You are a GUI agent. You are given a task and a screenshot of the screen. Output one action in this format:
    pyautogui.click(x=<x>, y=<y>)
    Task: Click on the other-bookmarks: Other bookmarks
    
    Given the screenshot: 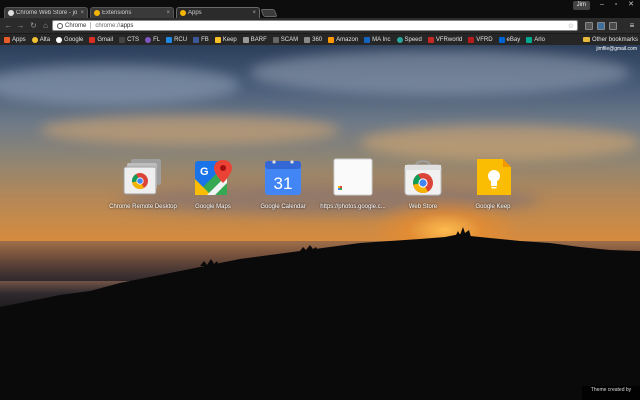 What is the action you would take?
    pyautogui.click(x=610, y=39)
    